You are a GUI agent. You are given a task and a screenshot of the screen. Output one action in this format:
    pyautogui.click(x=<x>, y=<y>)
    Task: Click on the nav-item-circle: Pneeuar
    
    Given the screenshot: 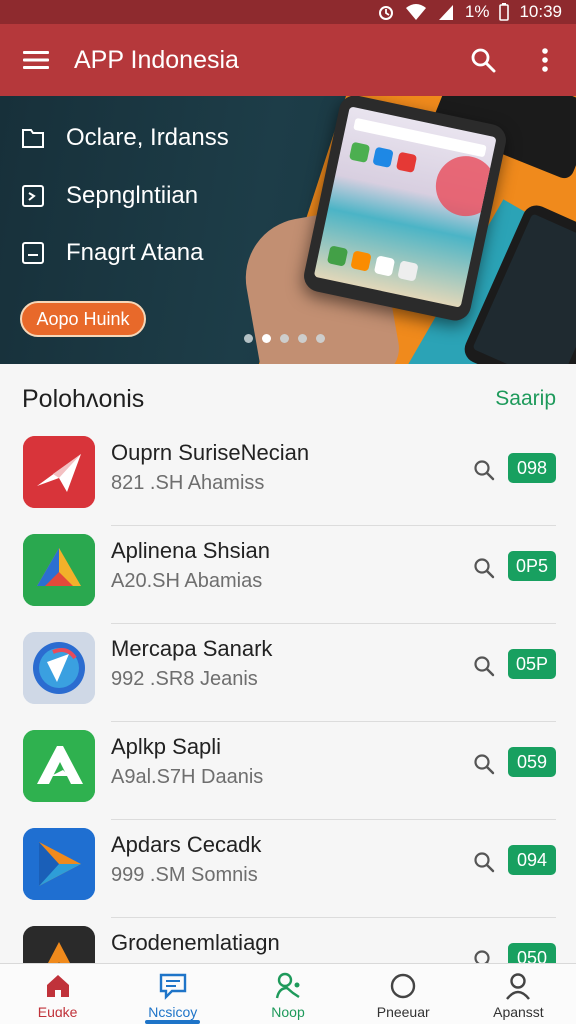 What is the action you would take?
    pyautogui.click(x=403, y=994)
    